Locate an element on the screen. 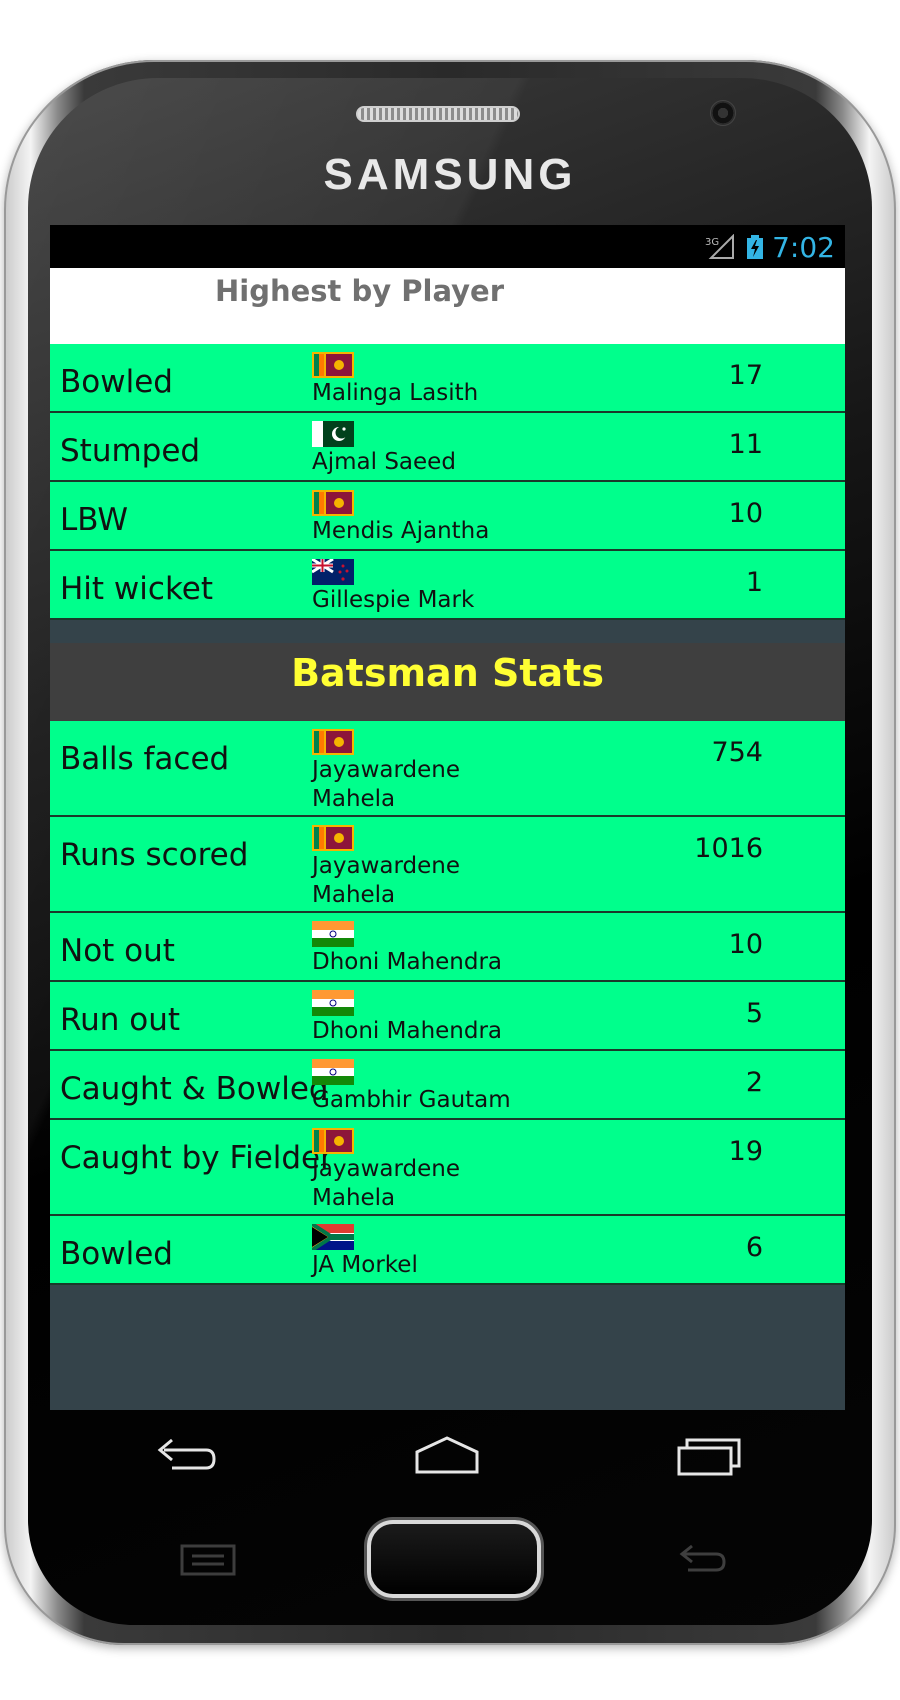 This screenshot has width=900, height=1700. stat-value: 11 is located at coordinates (745, 444).